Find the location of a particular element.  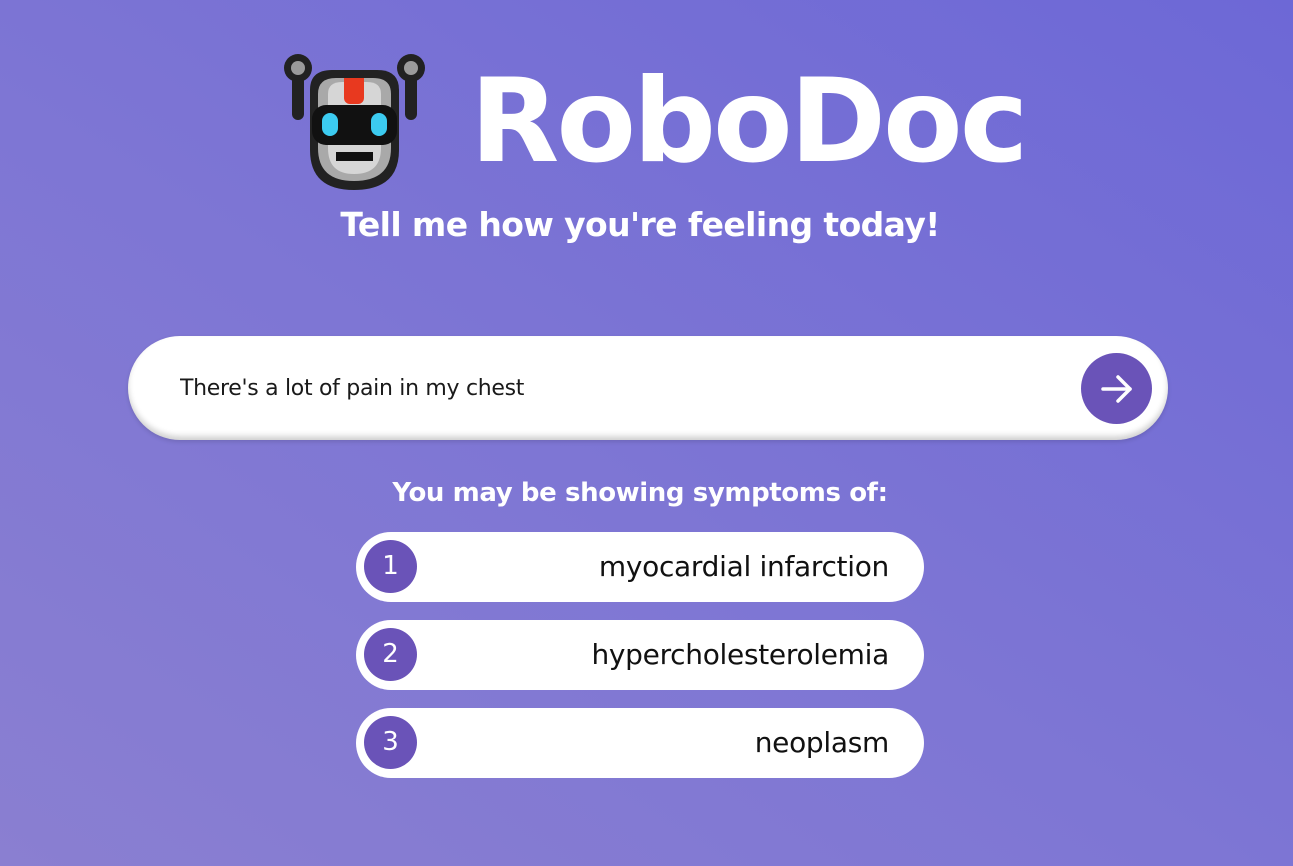

page-subtitle: Tell me how you're feeling today! is located at coordinates (640, 224).